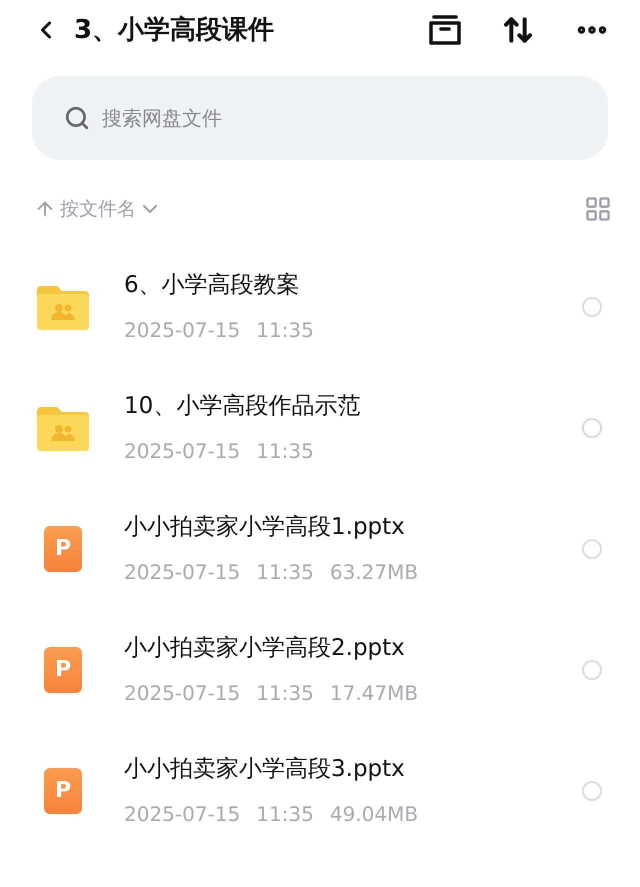 The width and height of the screenshot is (640, 887). I want to click on sort-order-icon, so click(518, 30).